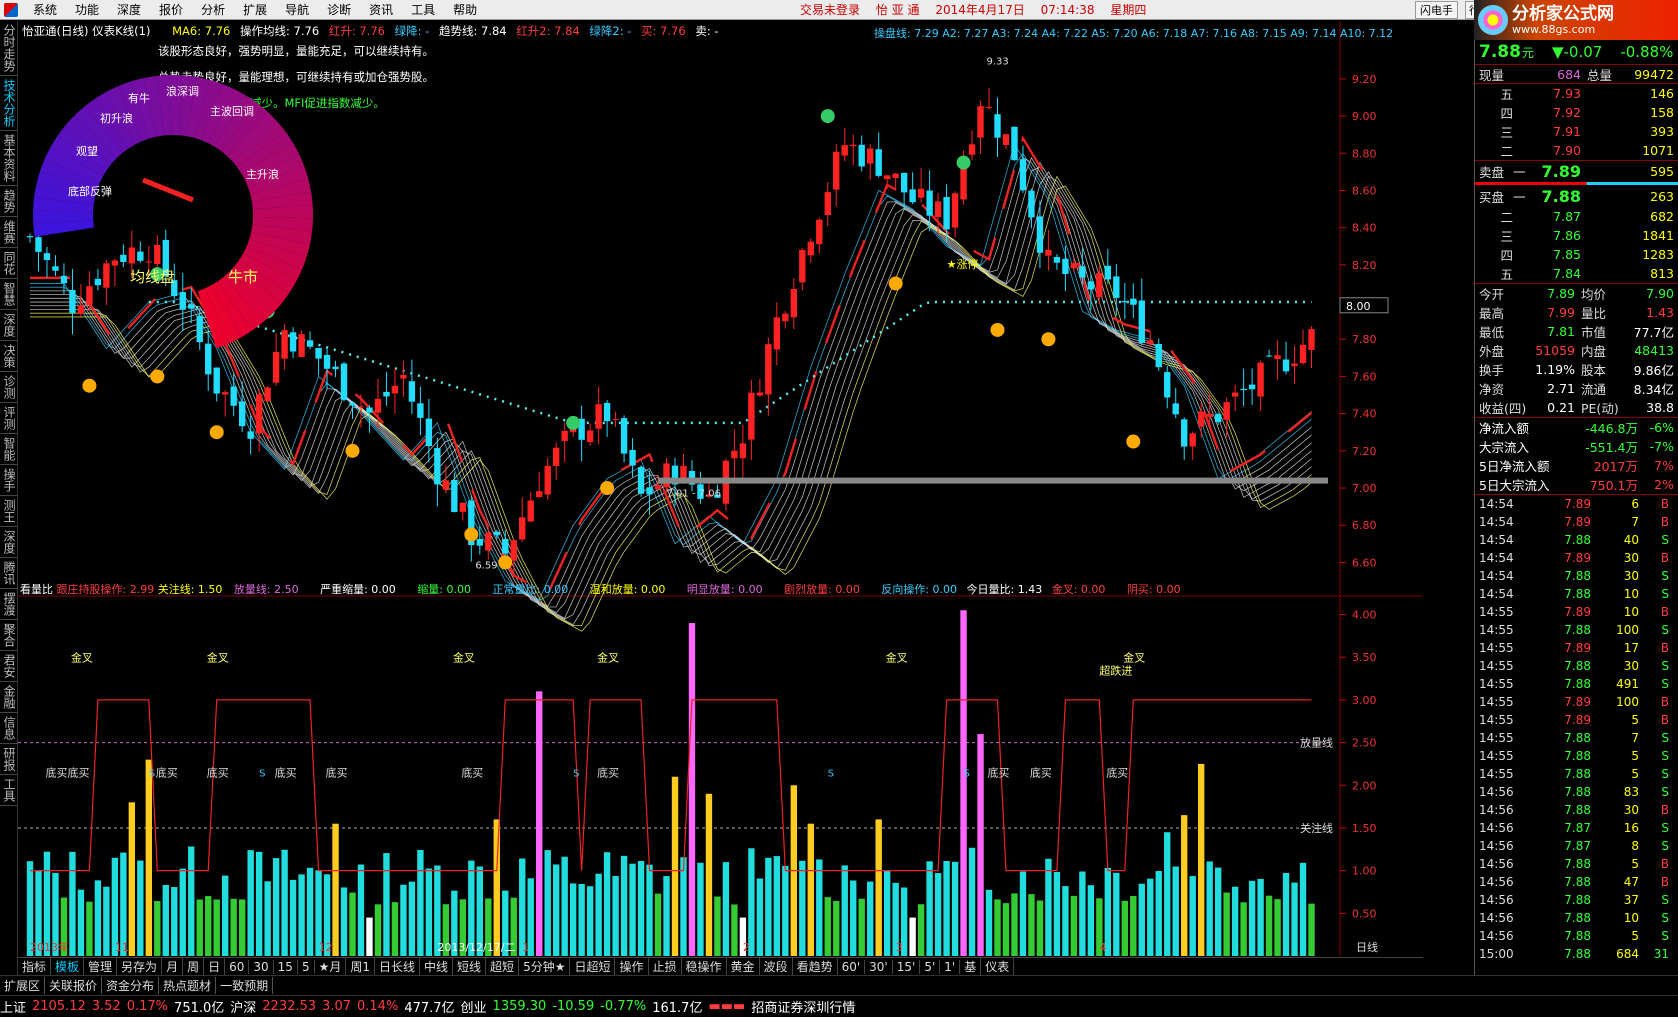  I want to click on period-tab-5: 周, so click(194, 966).